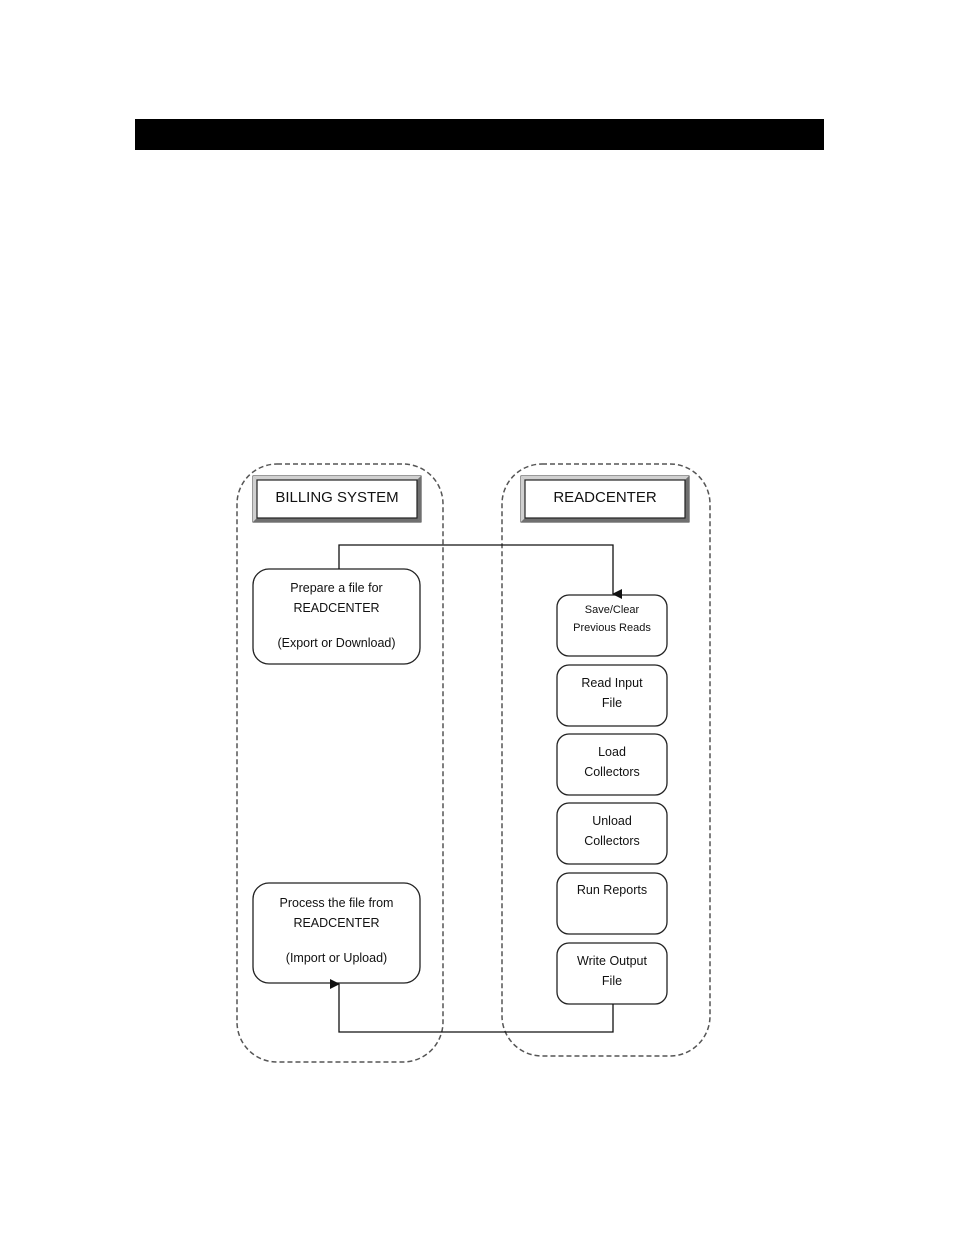 The height and width of the screenshot is (1235, 954). I want to click on step-line: Run Reports, so click(612, 890).